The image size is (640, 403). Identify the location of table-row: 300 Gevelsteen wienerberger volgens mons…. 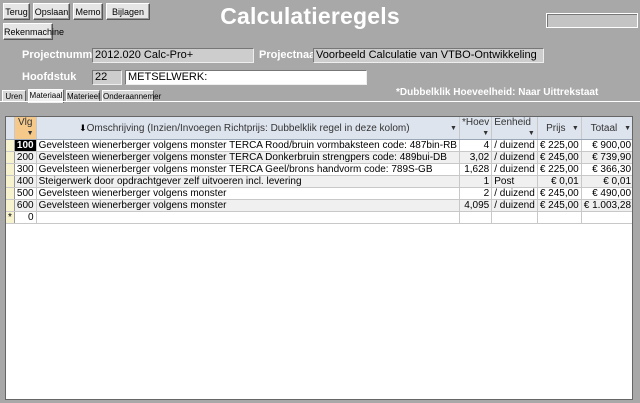
(319, 169).